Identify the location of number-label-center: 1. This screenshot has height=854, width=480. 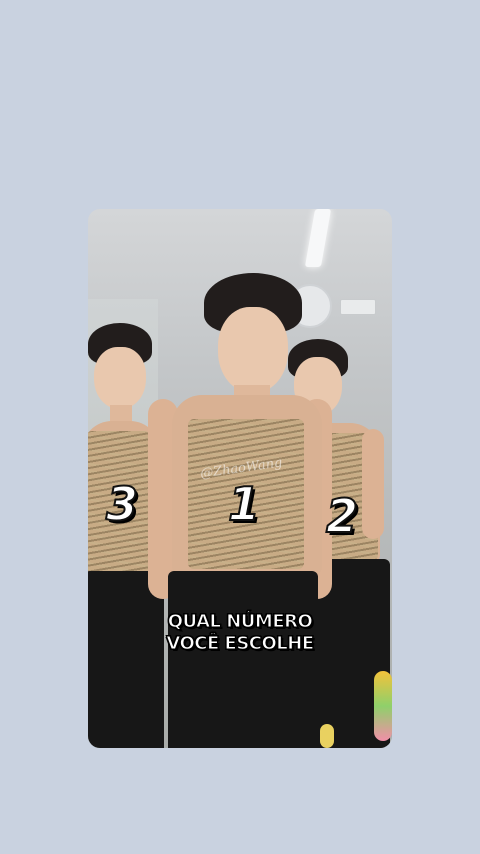
(244, 504).